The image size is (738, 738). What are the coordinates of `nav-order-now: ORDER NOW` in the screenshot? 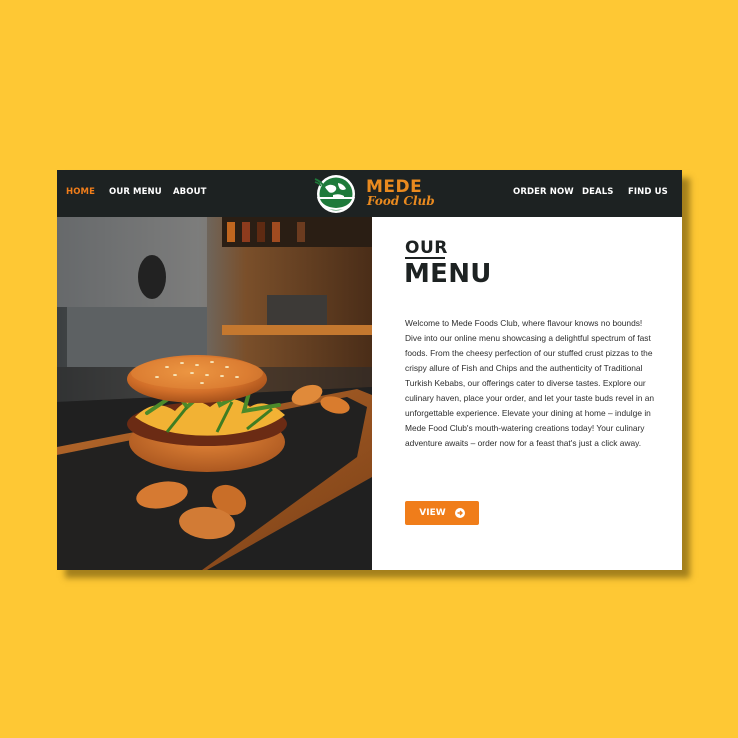 It's located at (543, 192).